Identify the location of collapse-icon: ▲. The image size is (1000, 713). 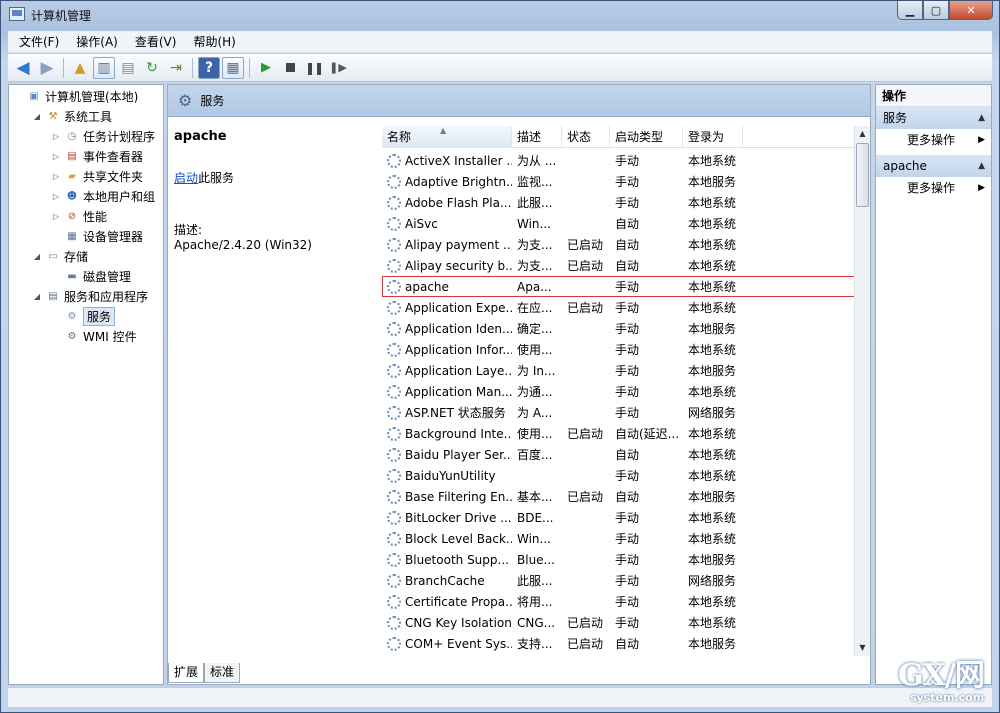
(981, 166).